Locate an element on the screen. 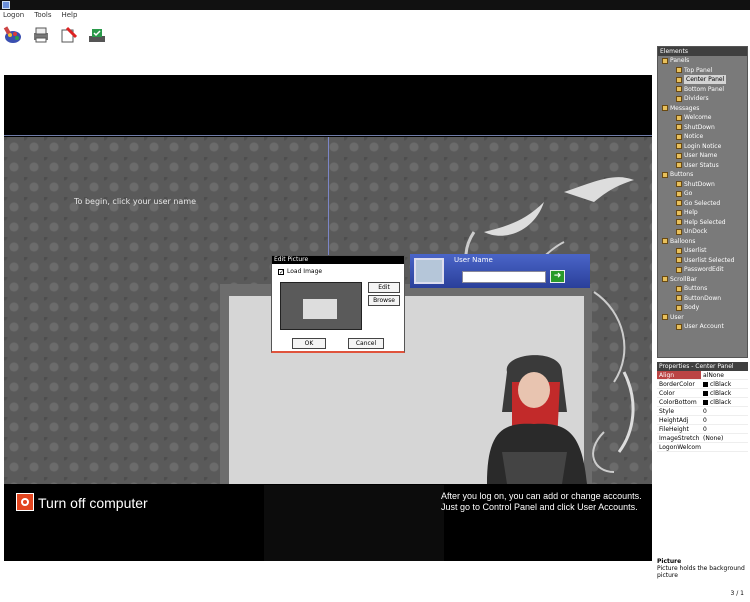  property-row: LogonWelcome is located at coordinates (702, 447).